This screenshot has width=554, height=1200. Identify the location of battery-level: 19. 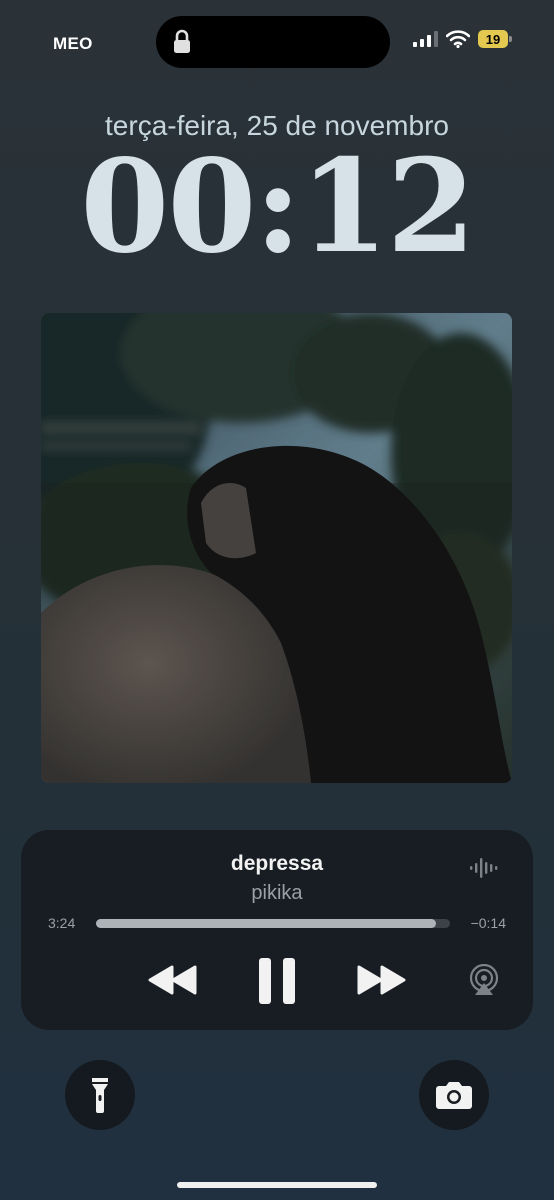
(493, 39).